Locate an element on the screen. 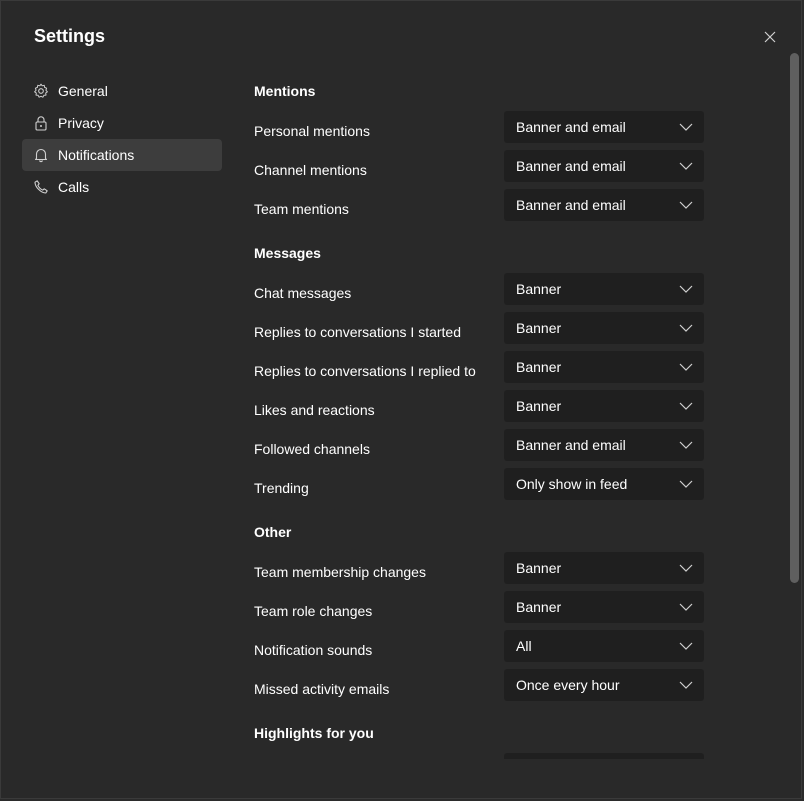 The image size is (804, 801). personal-mentions-dropdown: Banner and email is located at coordinates (604, 127).